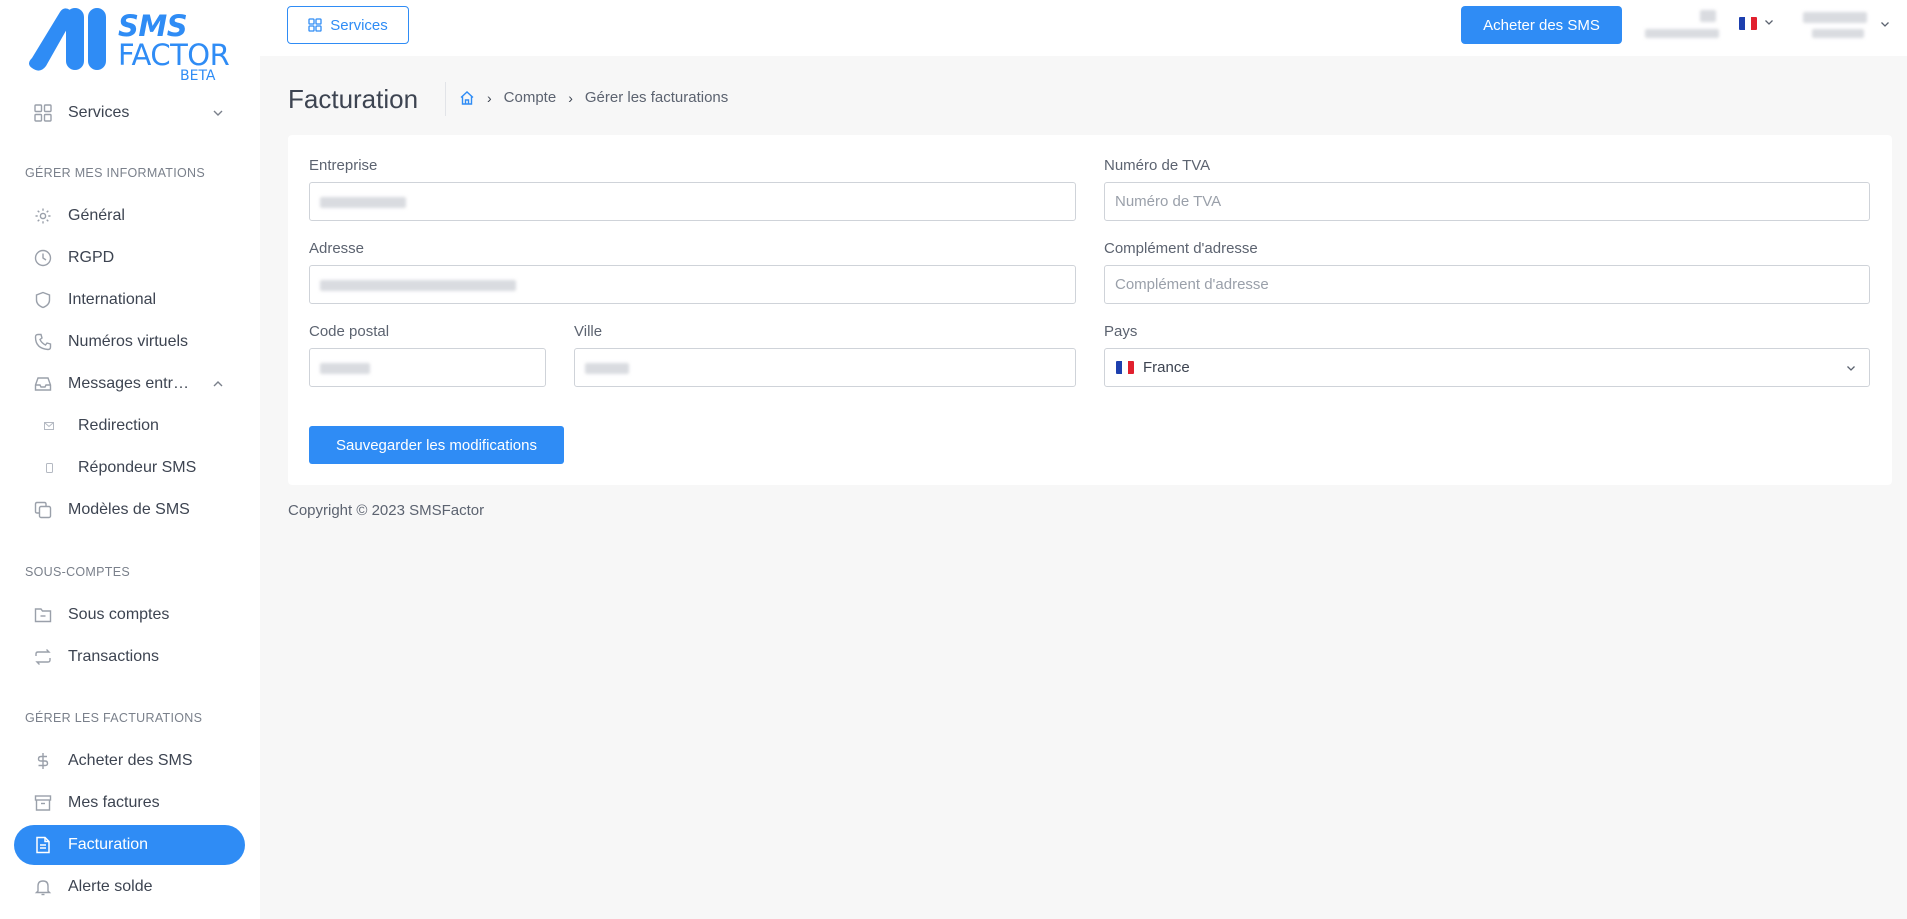 The height and width of the screenshot is (919, 1907). Describe the element at coordinates (43, 216) in the screenshot. I see `gear-icon` at that location.